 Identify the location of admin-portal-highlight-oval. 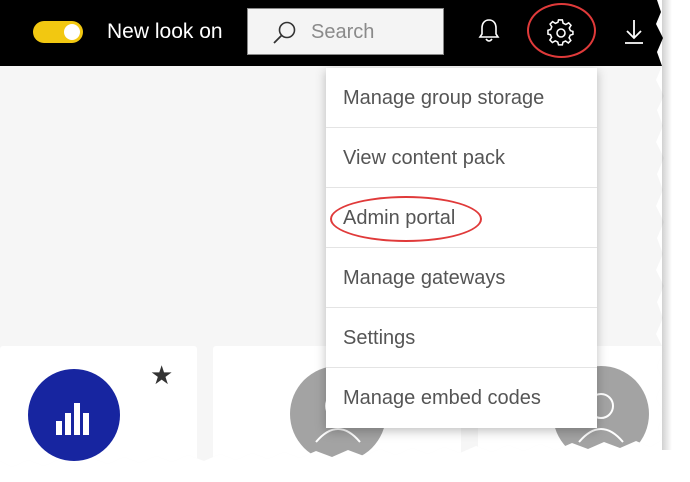
(406, 219).